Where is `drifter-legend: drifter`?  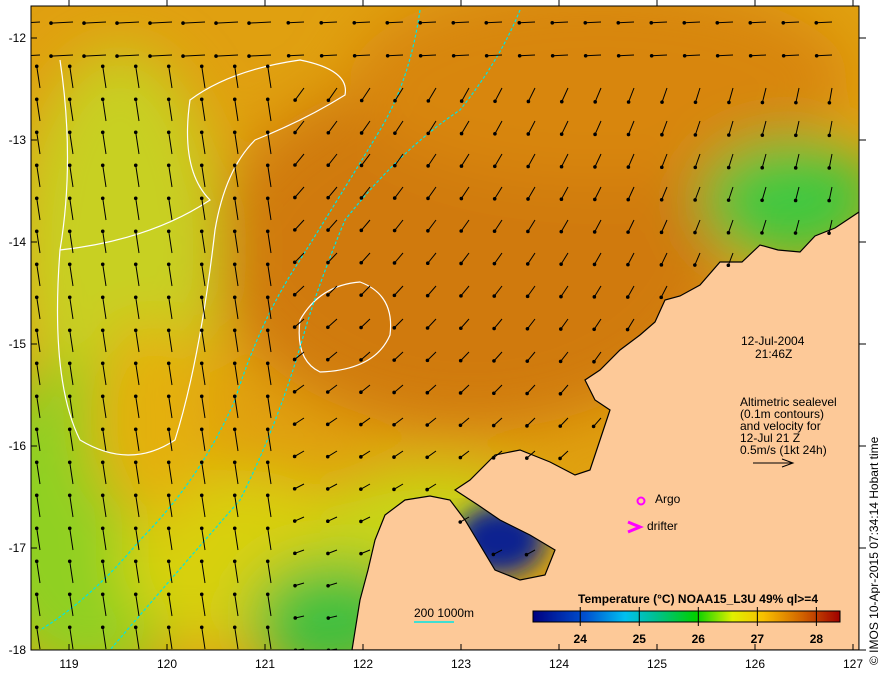
drifter-legend: drifter is located at coordinates (662, 526).